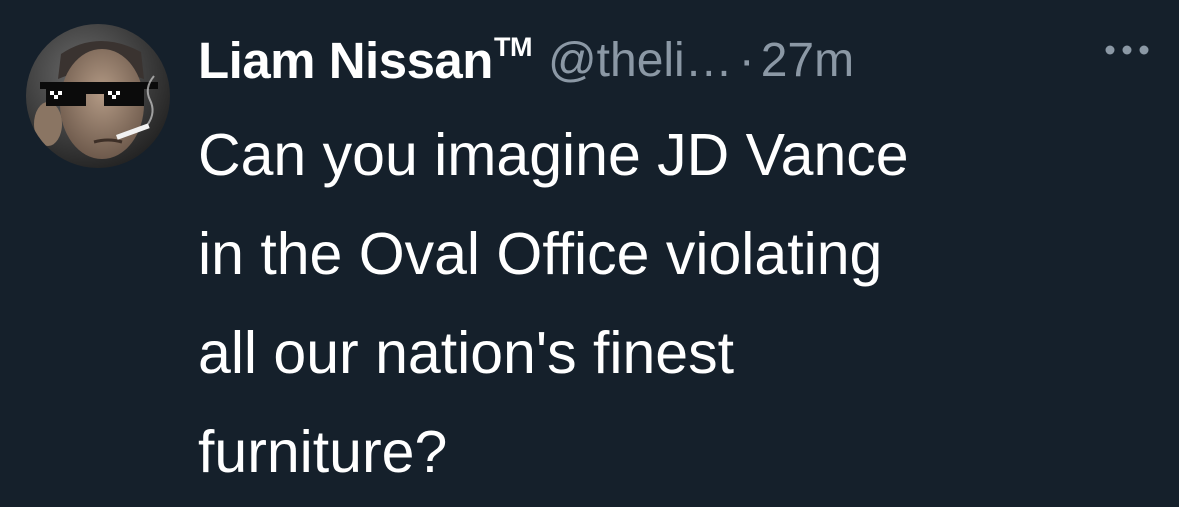  I want to click on avatar, so click(98, 96).